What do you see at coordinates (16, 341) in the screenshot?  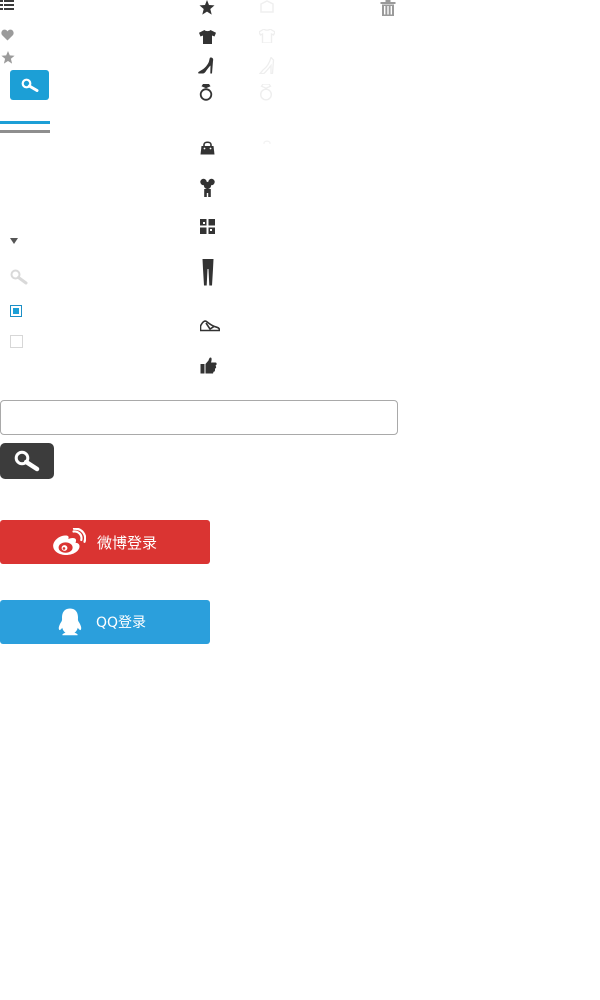 I see `checkbox-empty` at bounding box center [16, 341].